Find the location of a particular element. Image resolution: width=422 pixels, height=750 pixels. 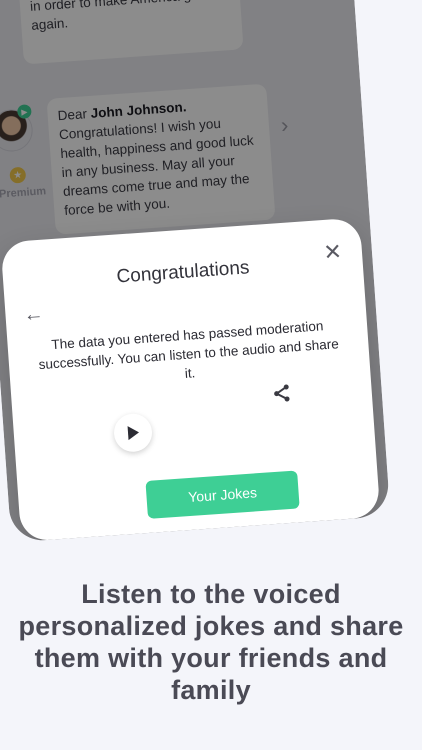

home-indicator is located at coordinates (220, 539).